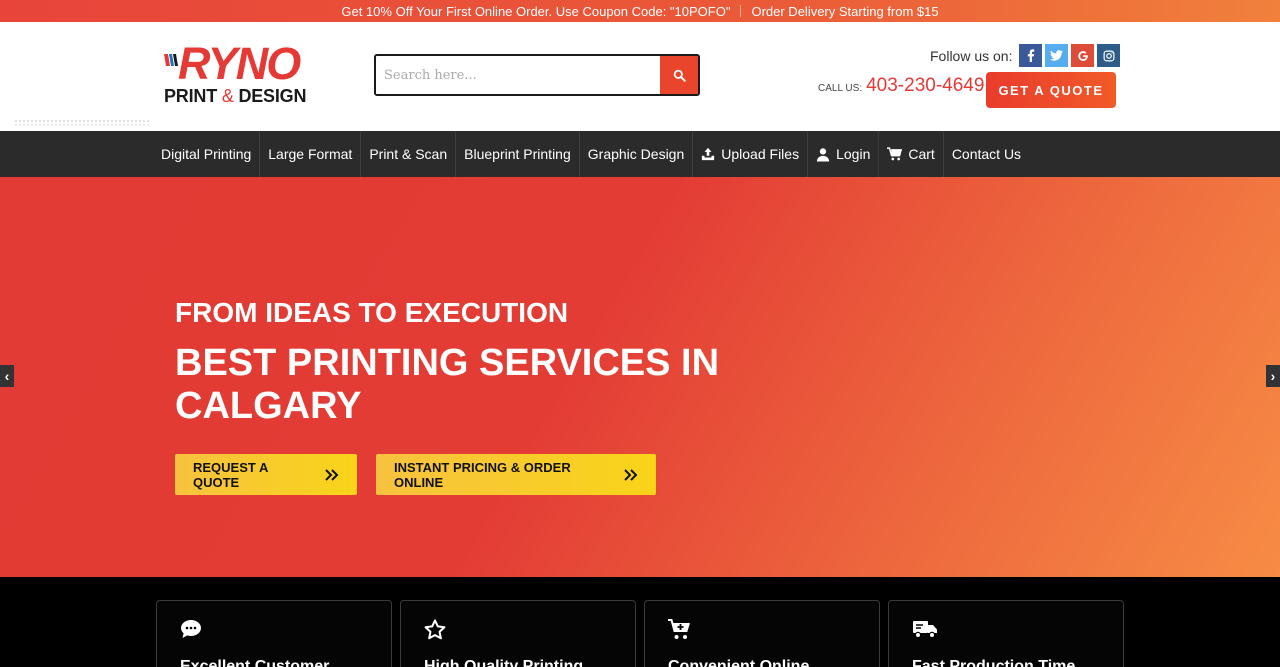  What do you see at coordinates (971, 55) in the screenshot?
I see `follow-label: Follow us on:` at bounding box center [971, 55].